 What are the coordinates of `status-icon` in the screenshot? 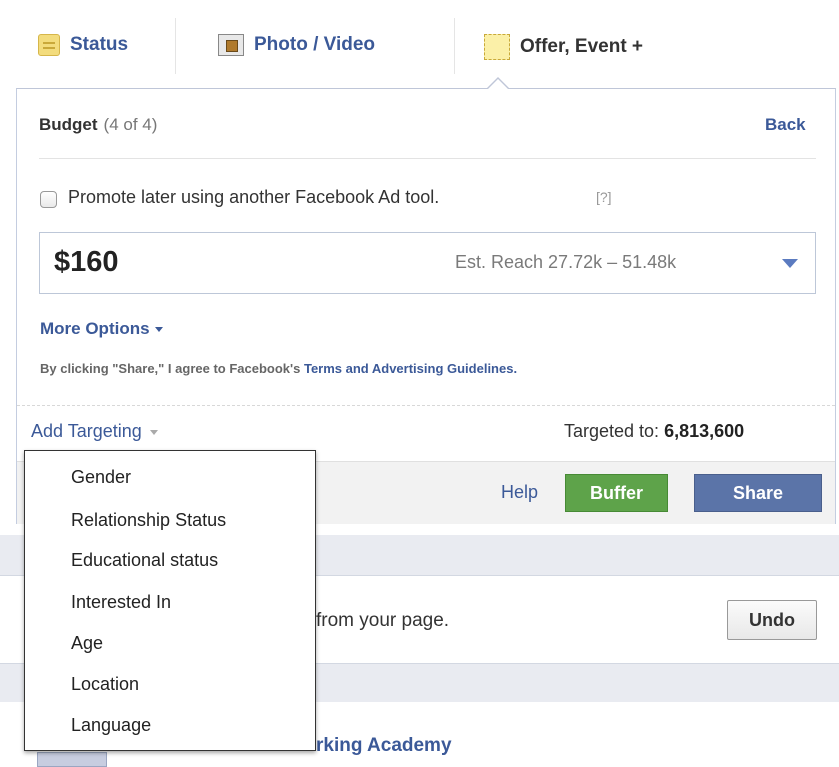 It's located at (49, 45).